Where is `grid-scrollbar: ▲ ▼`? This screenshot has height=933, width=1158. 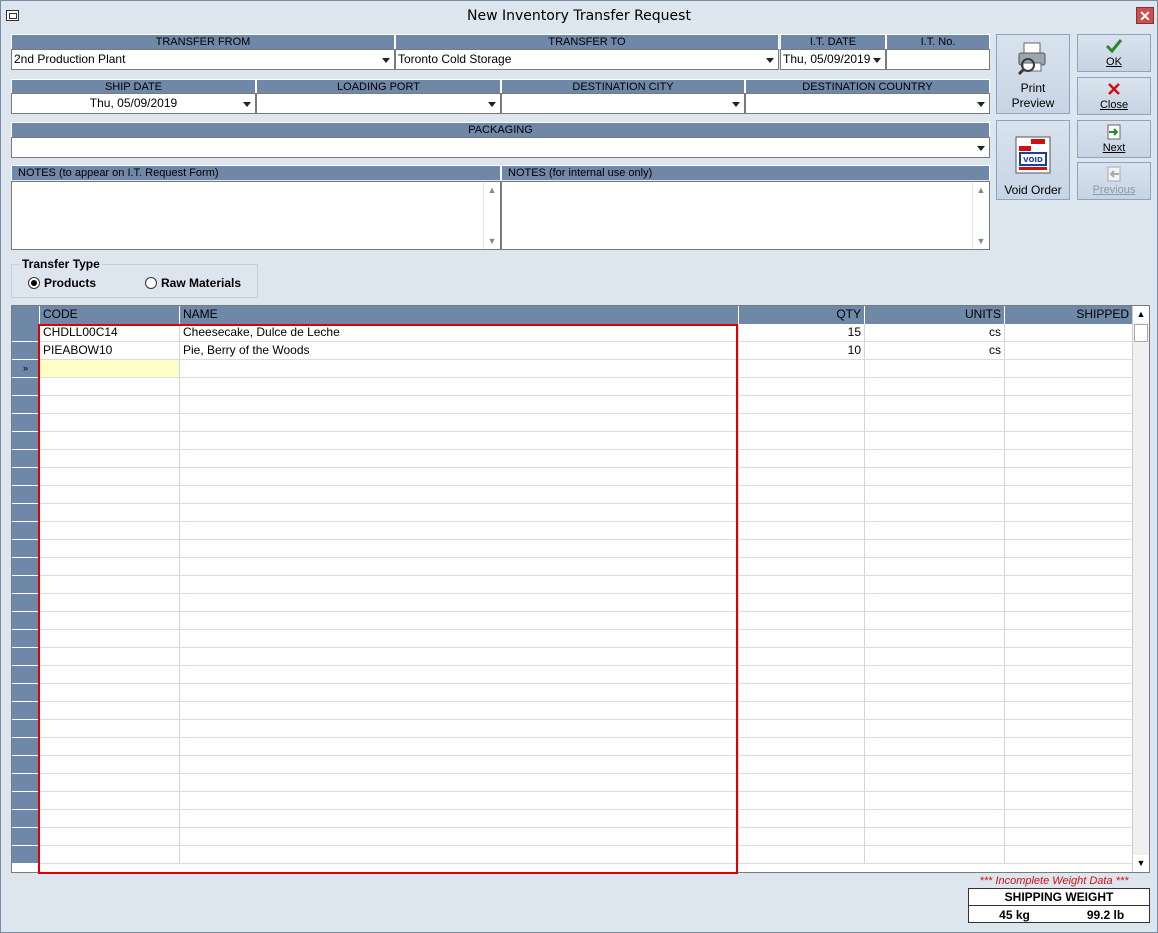 grid-scrollbar: ▲ ▼ is located at coordinates (1140, 589).